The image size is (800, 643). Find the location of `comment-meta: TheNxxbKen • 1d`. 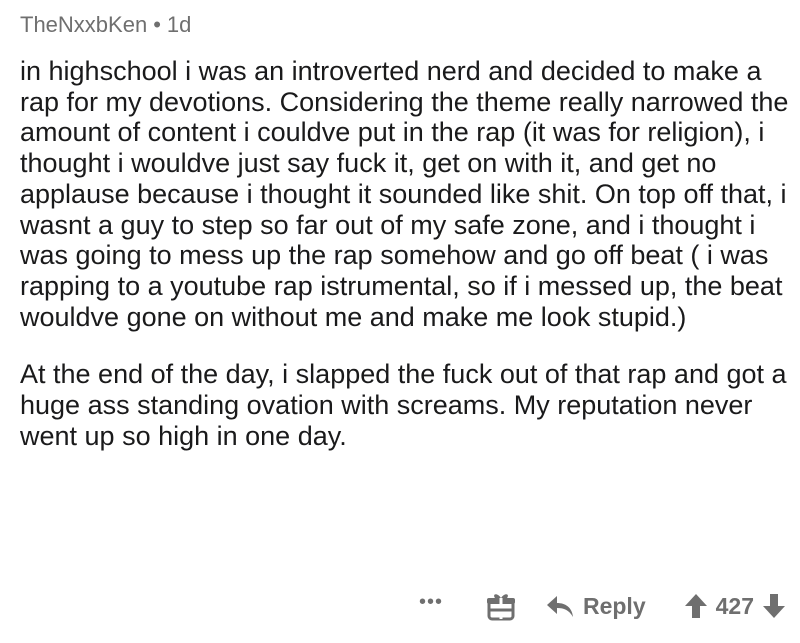

comment-meta: TheNxxbKen • 1d is located at coordinates (105, 25).